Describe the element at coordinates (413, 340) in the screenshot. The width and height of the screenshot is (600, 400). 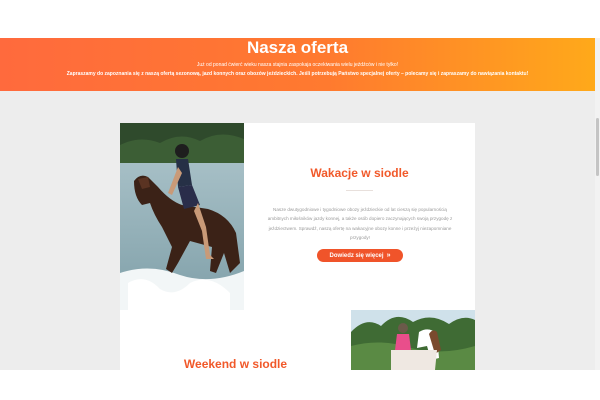
I see `offer-photo-girl-horse` at that location.